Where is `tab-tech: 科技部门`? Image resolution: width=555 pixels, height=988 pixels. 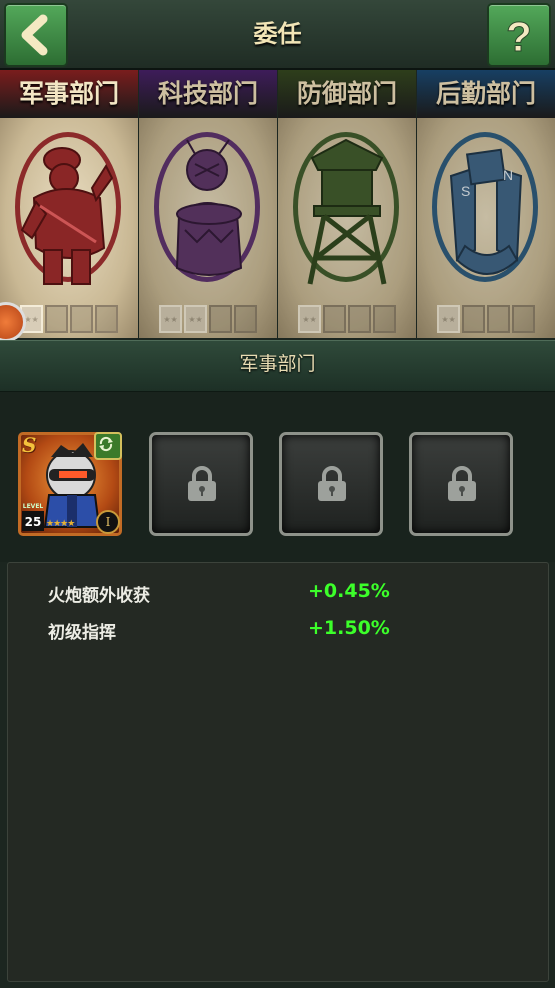 tab-tech: 科技部门 is located at coordinates (208, 94).